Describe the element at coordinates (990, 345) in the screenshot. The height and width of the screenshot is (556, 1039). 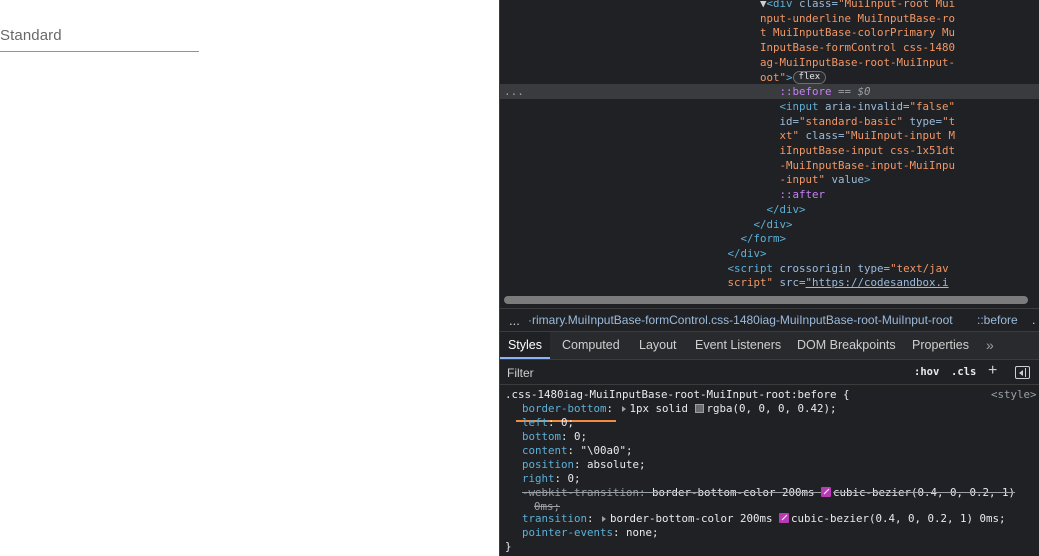
I see `more-tabs-icon: »` at that location.